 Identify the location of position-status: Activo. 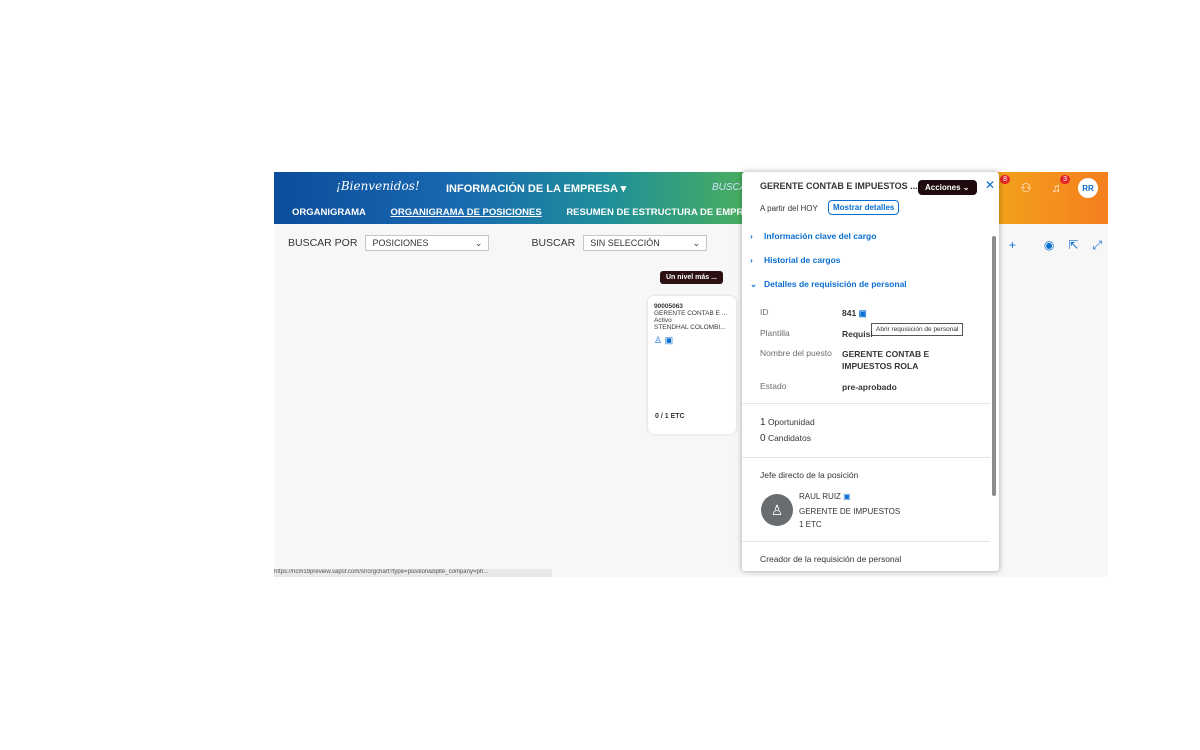
(663, 320).